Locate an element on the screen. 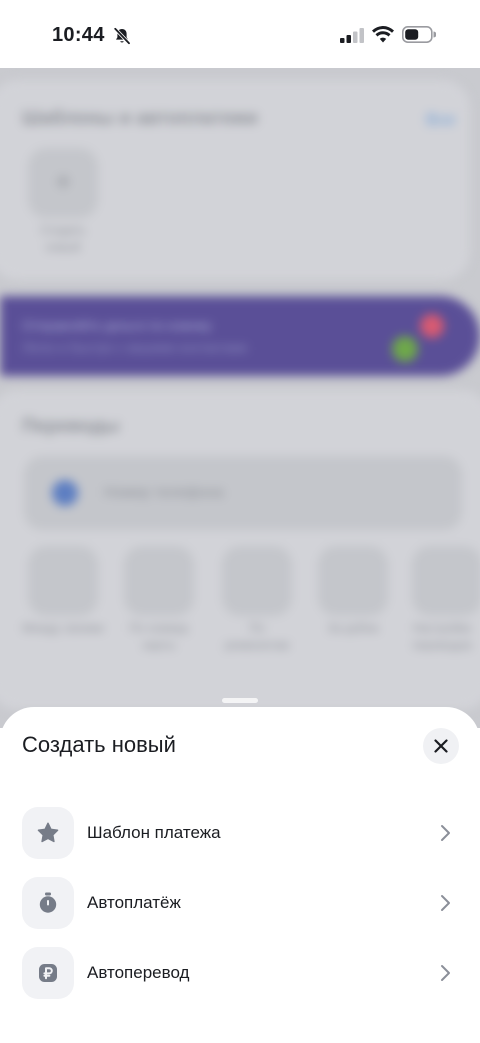 This screenshot has height=1043, width=480. phone-number-field: Номер телефона is located at coordinates (243, 493).